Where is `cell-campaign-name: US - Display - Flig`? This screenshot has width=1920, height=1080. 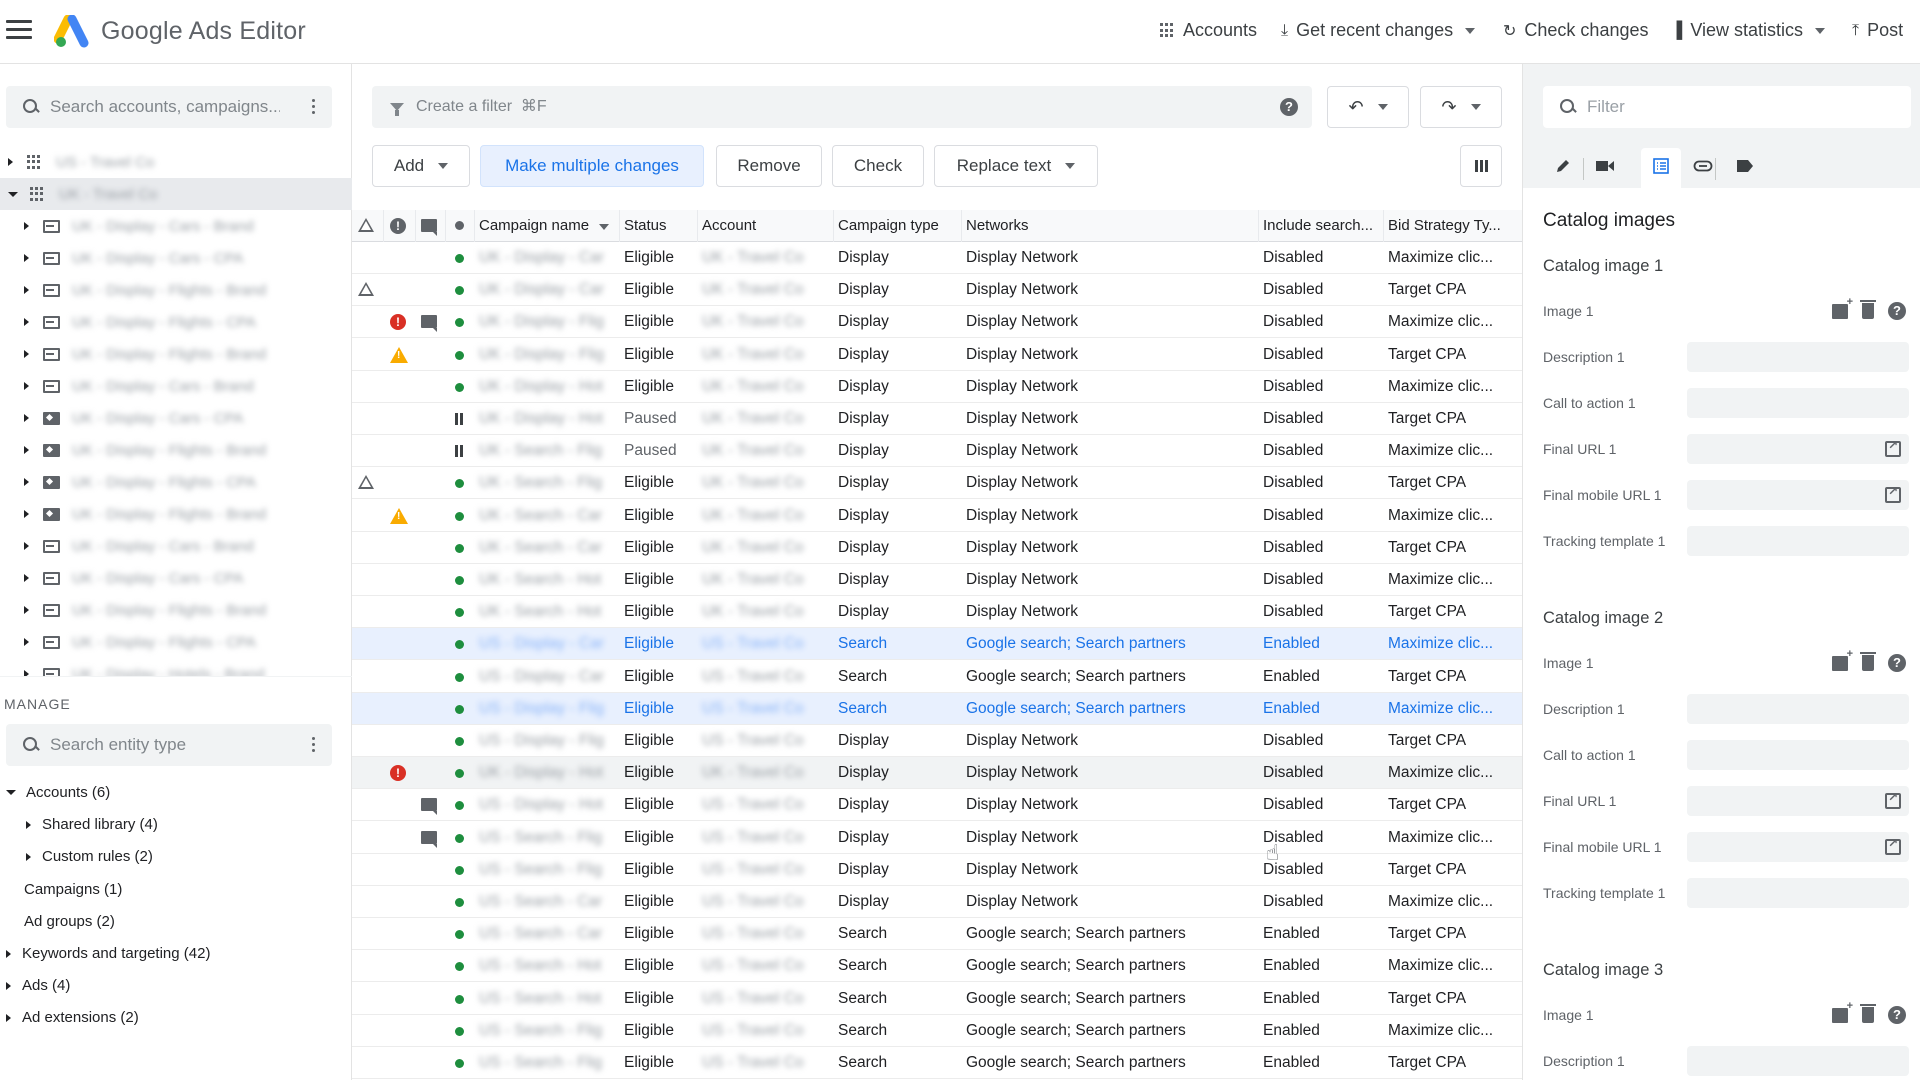
cell-campaign-name: US - Display - Flig is located at coordinates (547, 741).